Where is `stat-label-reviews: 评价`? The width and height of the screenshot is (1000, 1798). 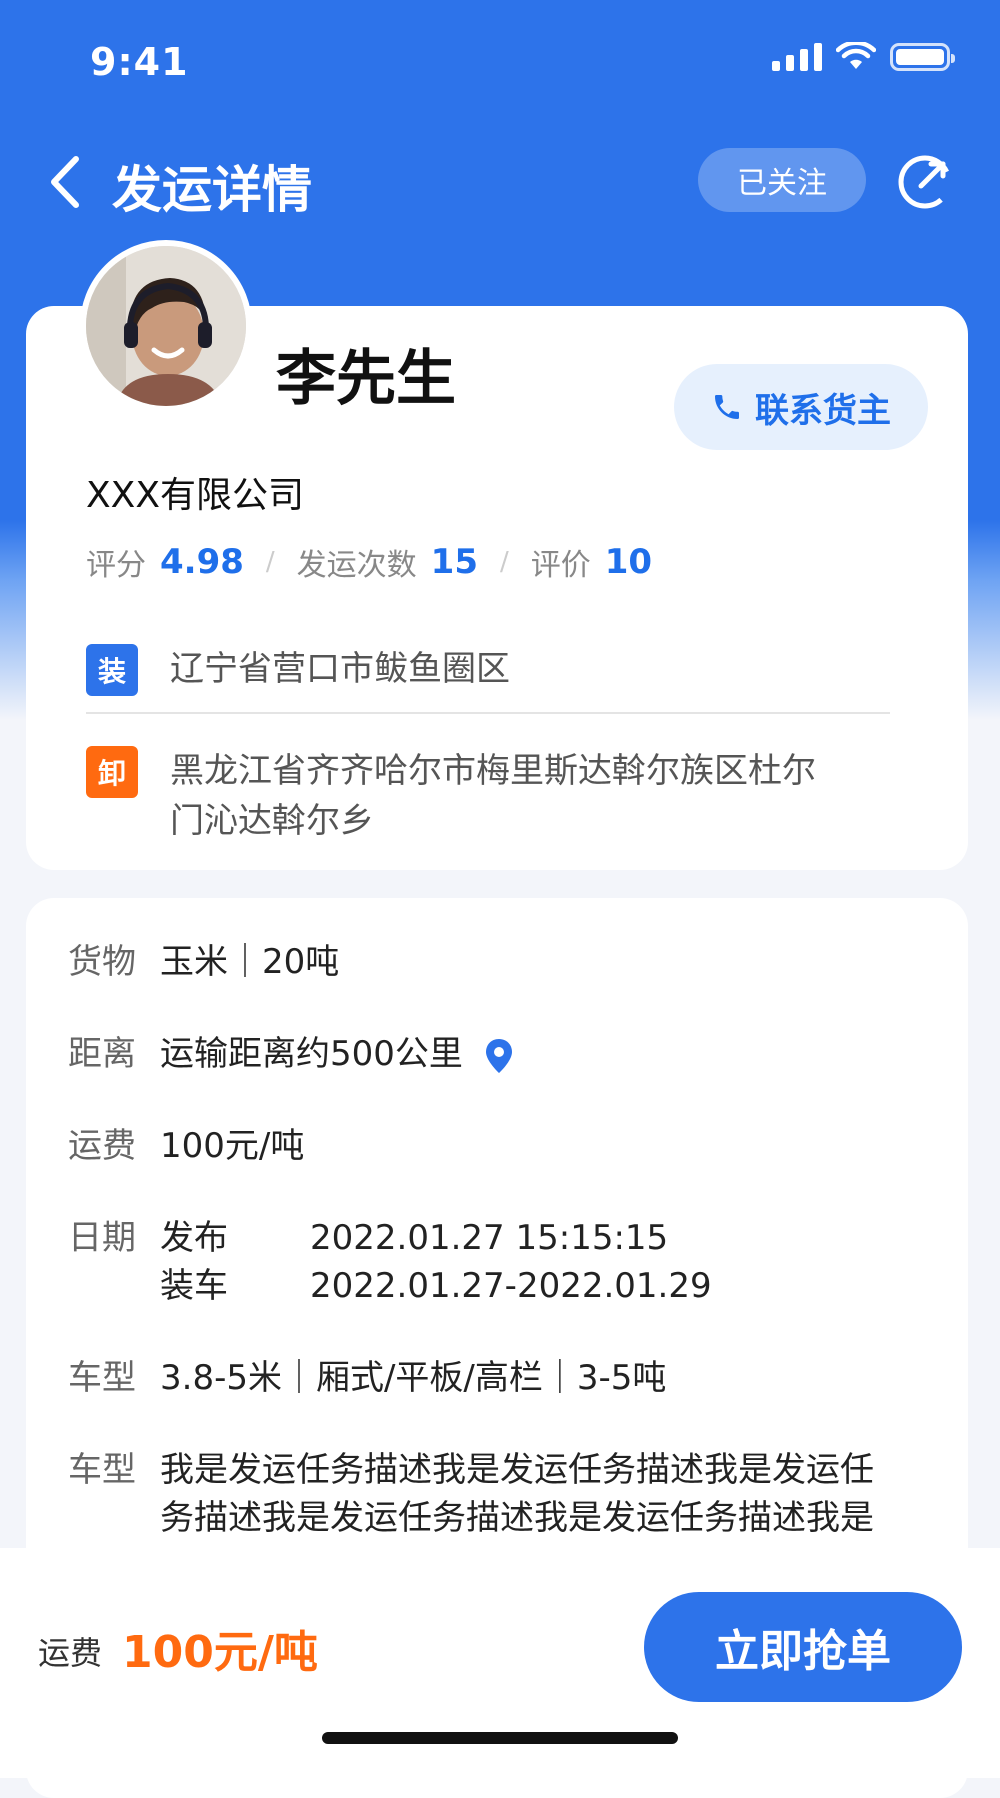
stat-label-reviews: 评价 is located at coordinates (560, 565).